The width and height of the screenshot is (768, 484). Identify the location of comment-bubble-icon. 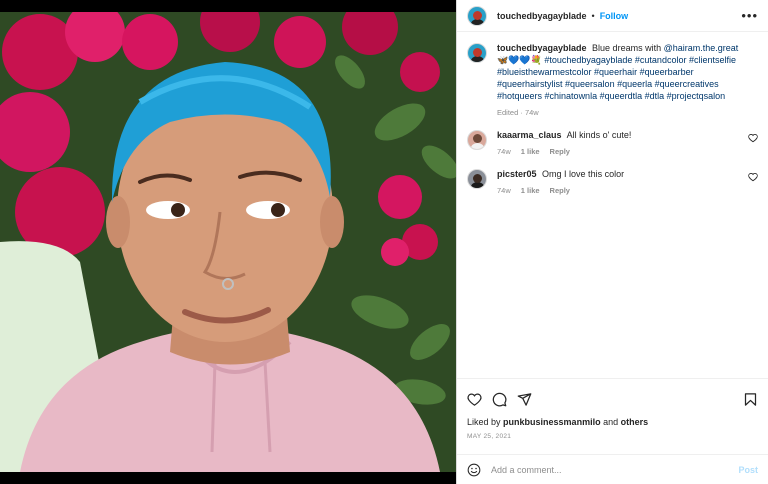
(499, 399).